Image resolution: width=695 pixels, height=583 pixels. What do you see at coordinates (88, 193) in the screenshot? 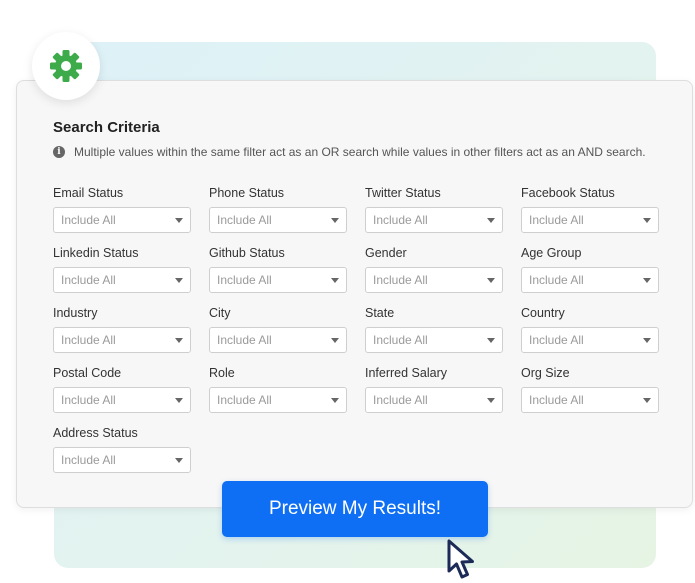
I see `filter-label: Email Status` at bounding box center [88, 193].